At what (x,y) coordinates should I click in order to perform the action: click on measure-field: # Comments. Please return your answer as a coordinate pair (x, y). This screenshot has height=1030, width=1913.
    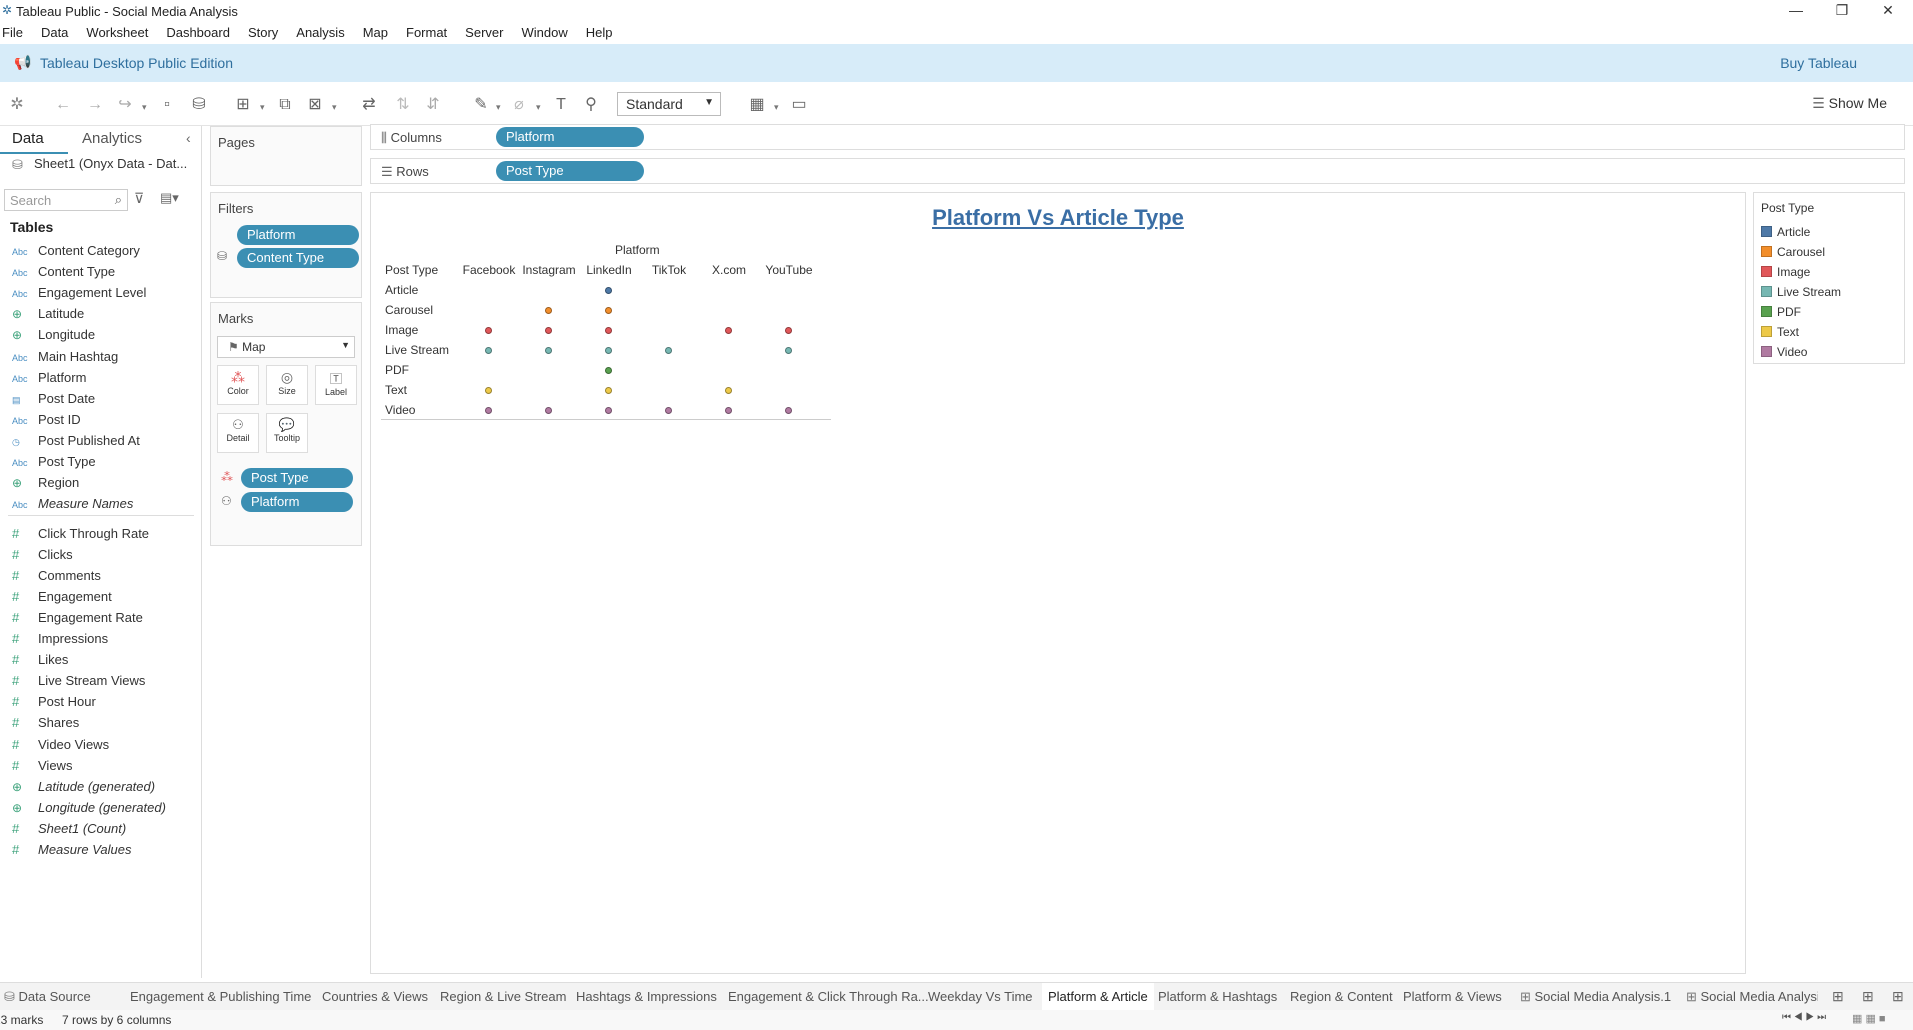
    Looking at the image, I should click on (56, 575).